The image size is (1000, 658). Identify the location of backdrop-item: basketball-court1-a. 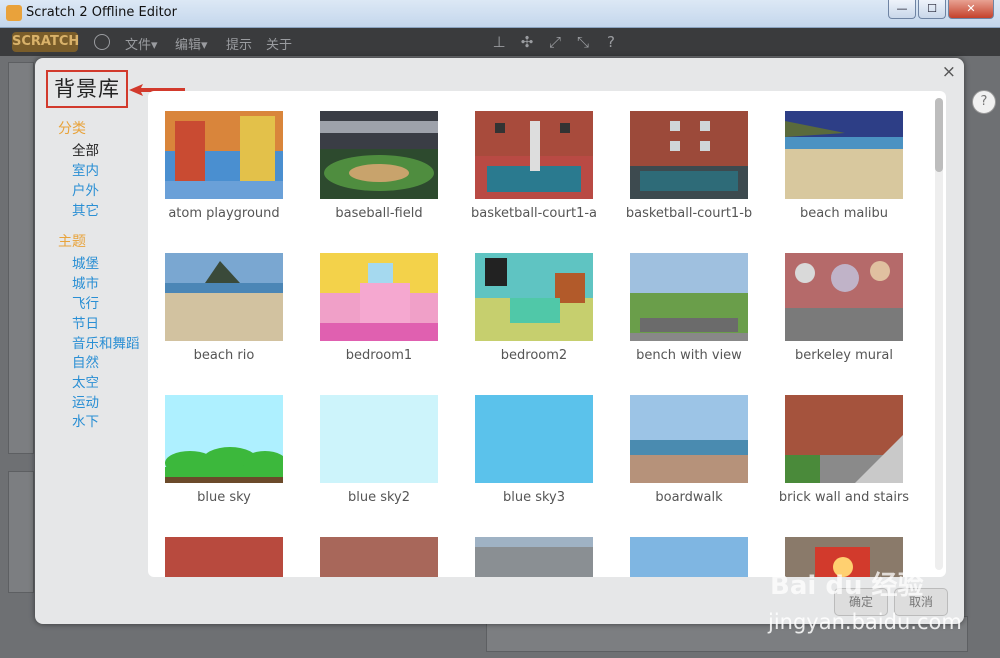
(528, 156).